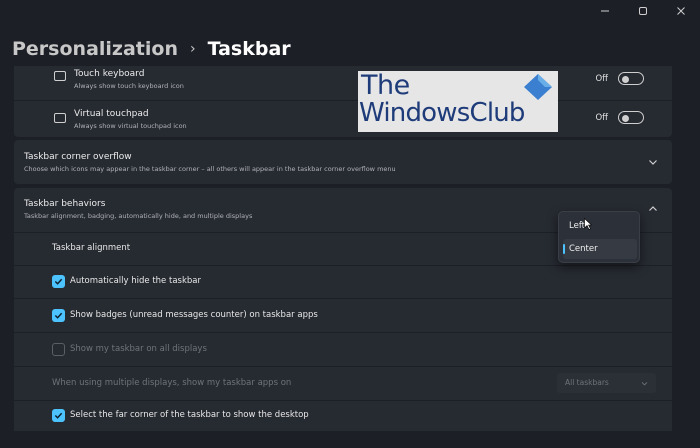 The image size is (700, 448). Describe the element at coordinates (58, 349) in the screenshot. I see `all-displays-checkbox` at that location.